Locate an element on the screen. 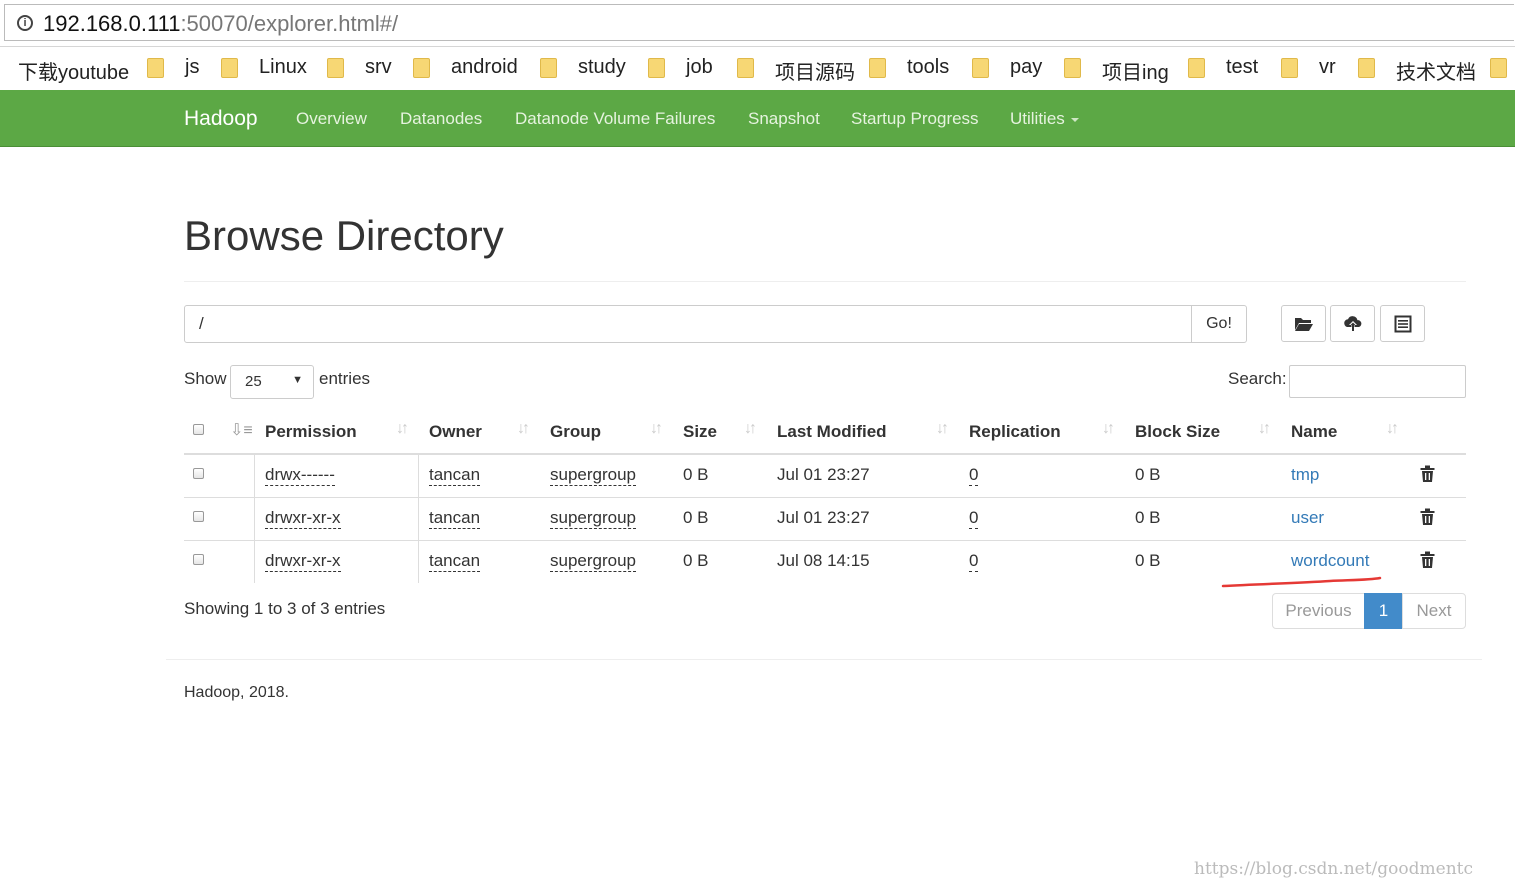 This screenshot has height=890, width=1515. select-all-checkbox is located at coordinates (198, 429).